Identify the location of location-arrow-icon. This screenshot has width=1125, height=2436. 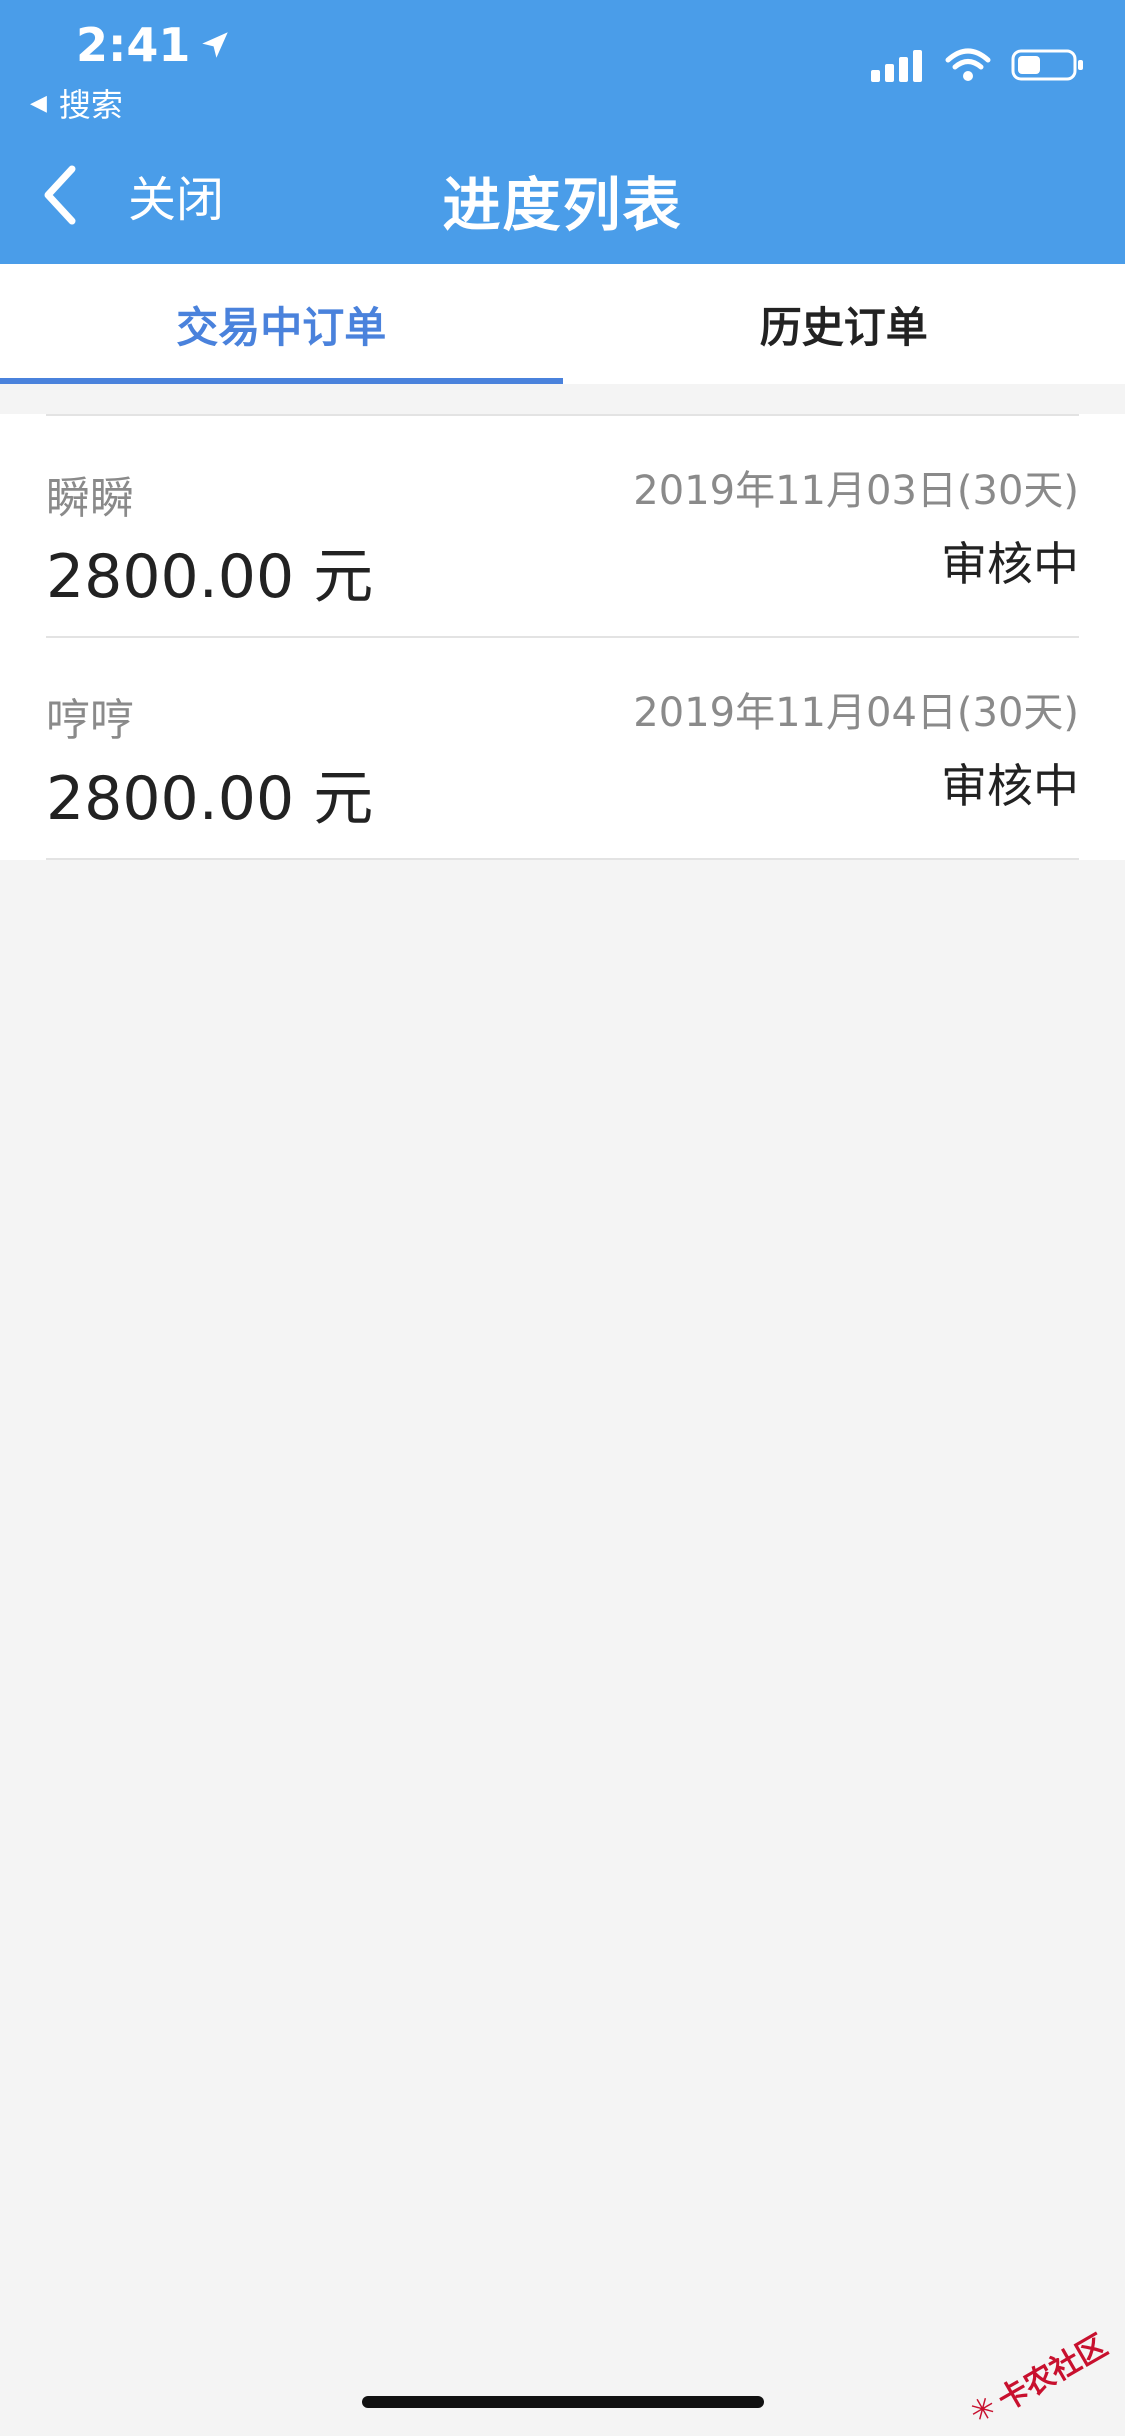
(215, 45).